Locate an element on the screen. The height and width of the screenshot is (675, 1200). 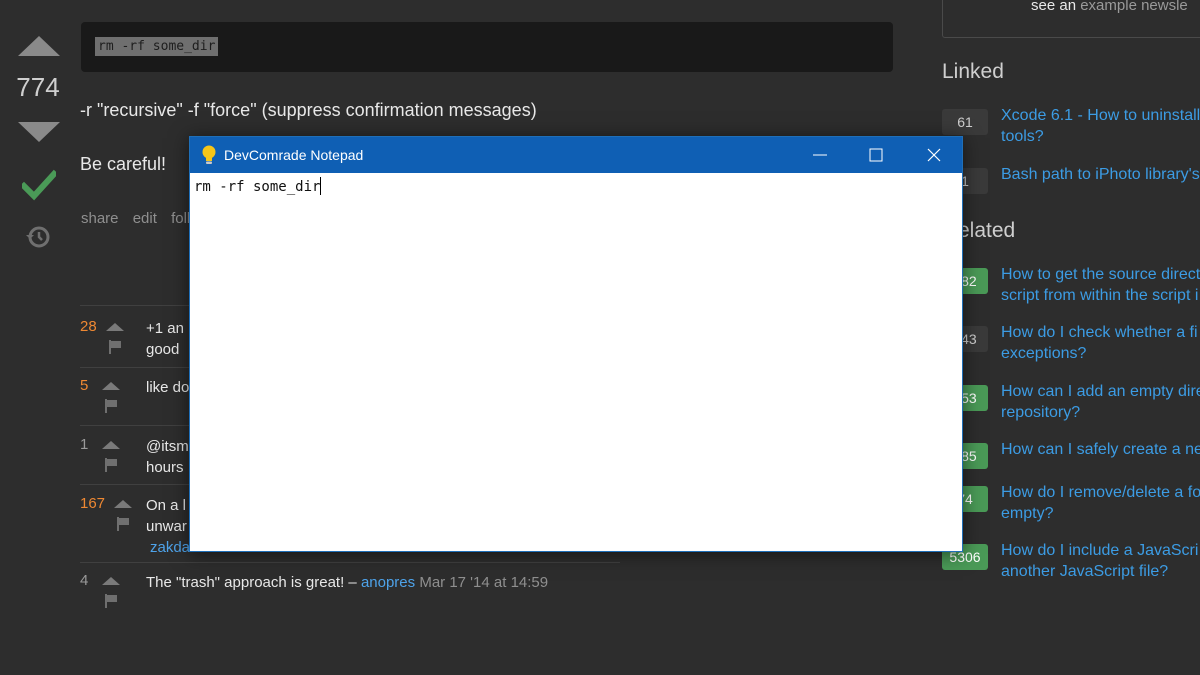
related-question-link: How can I add an empty dire repository? is located at coordinates (1100, 402).